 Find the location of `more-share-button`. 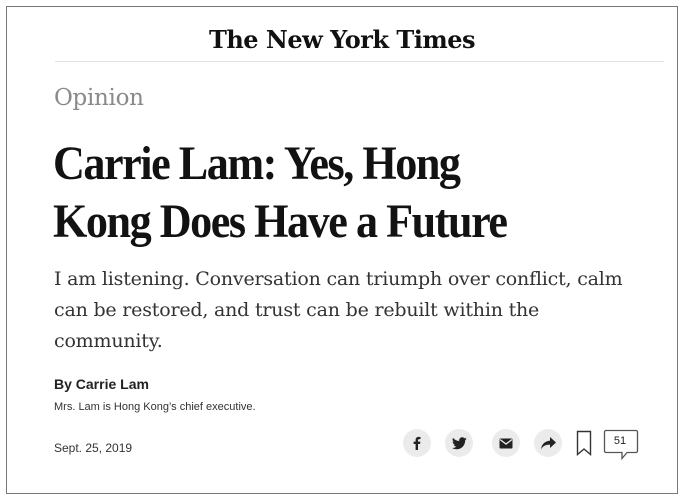

more-share-button is located at coordinates (548, 443).